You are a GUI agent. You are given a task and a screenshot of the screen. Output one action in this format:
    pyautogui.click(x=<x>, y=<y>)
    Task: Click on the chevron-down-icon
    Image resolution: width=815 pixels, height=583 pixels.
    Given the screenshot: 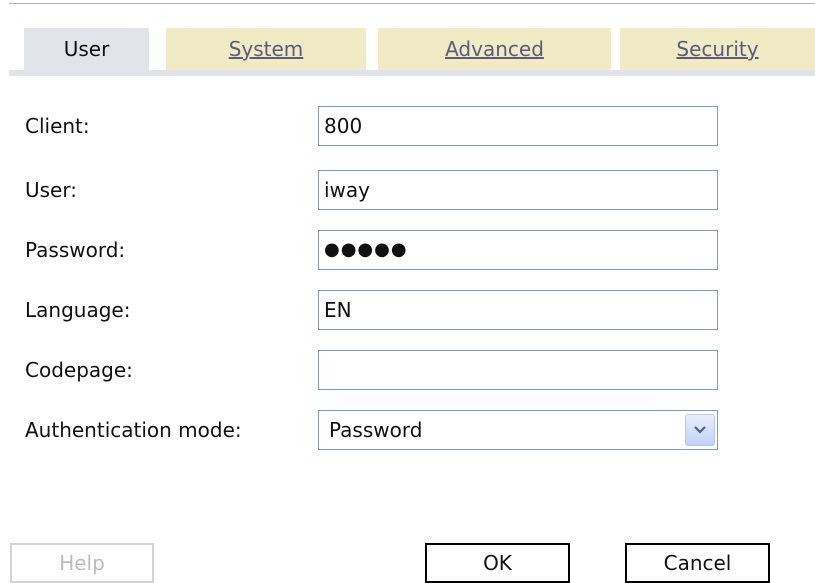 What is the action you would take?
    pyautogui.click(x=700, y=430)
    